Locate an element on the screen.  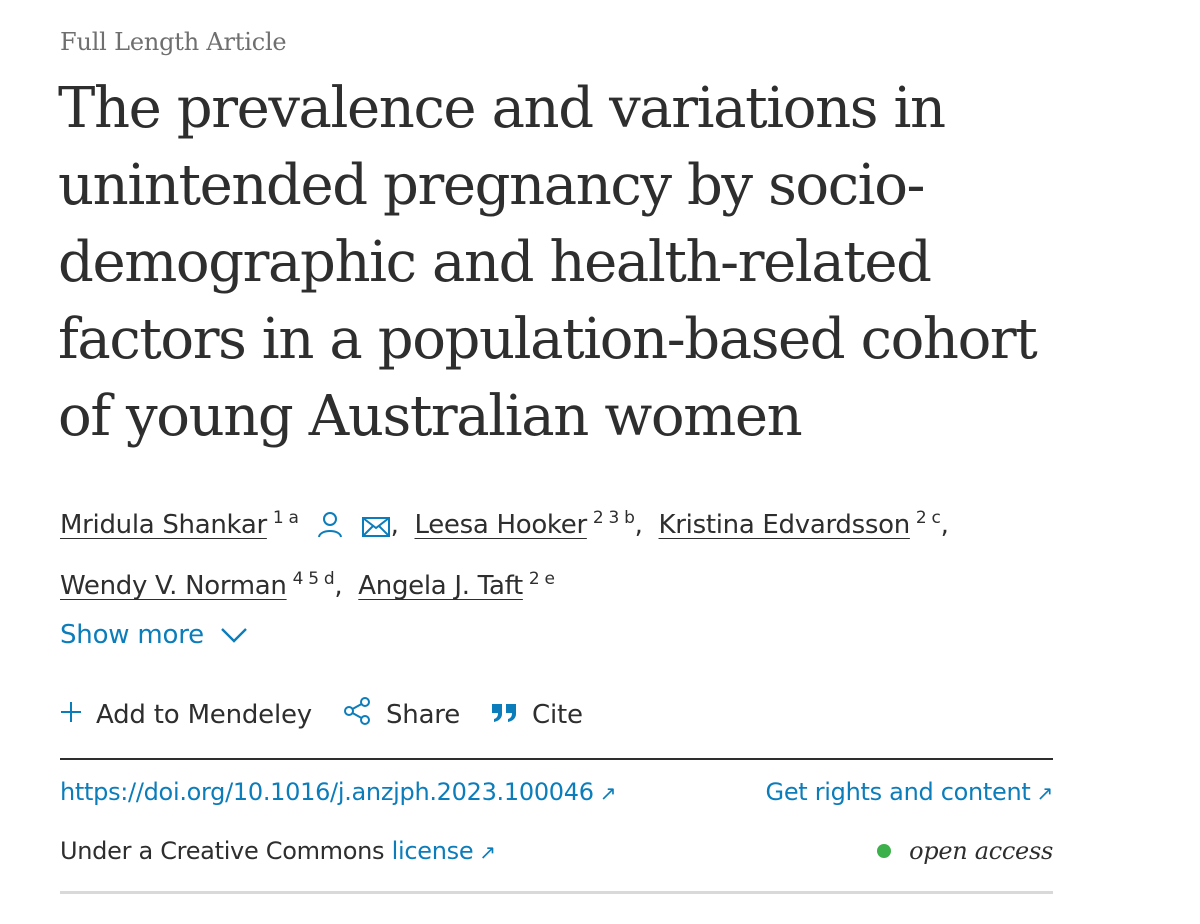
article-type: Full Length Article is located at coordinates (173, 42).